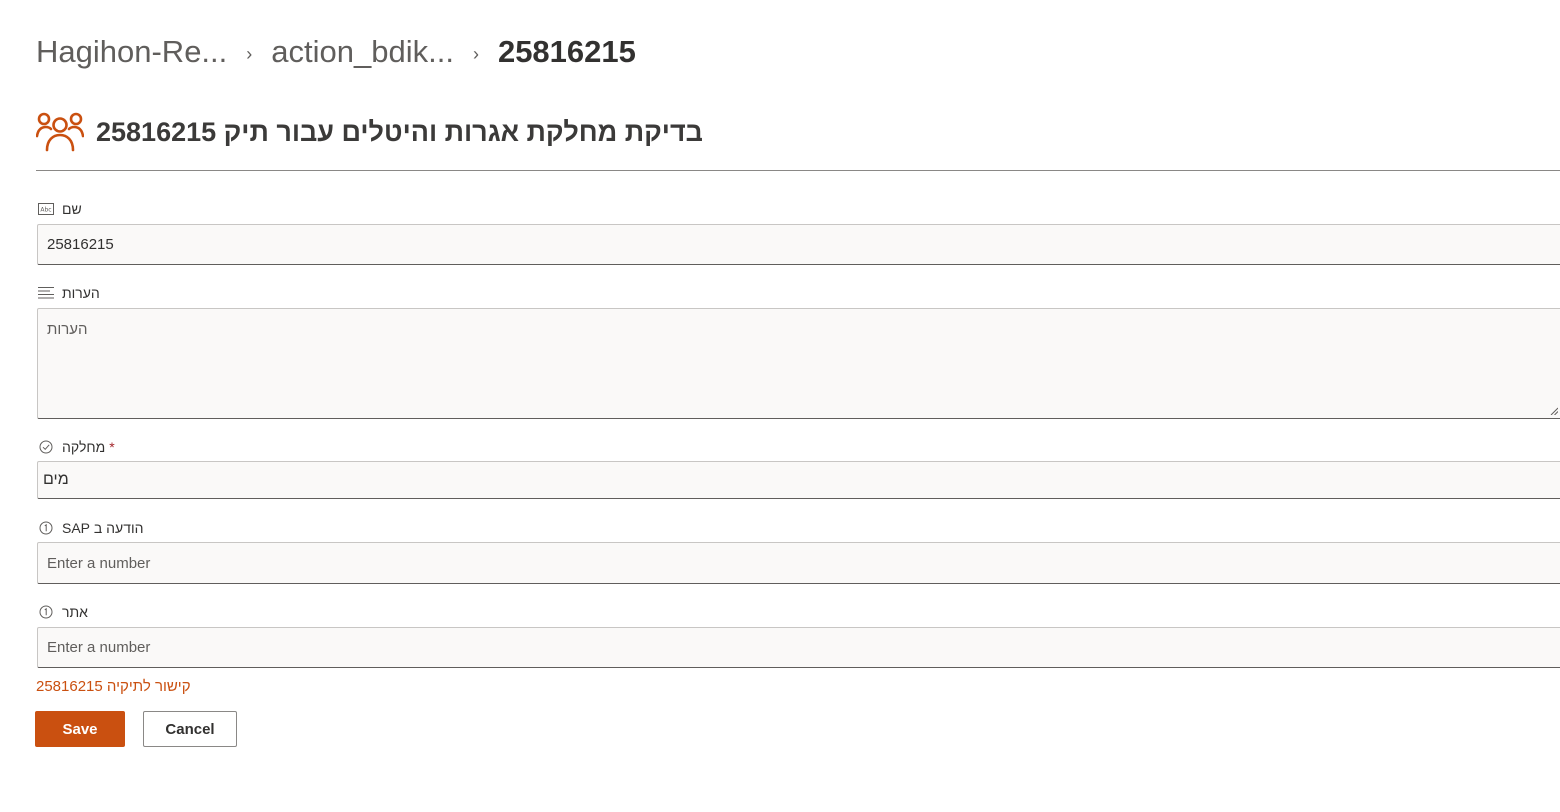 The width and height of the screenshot is (1560, 812). Describe the element at coordinates (76, 447) in the screenshot. I see `field-label-department: מחלקה *` at that location.